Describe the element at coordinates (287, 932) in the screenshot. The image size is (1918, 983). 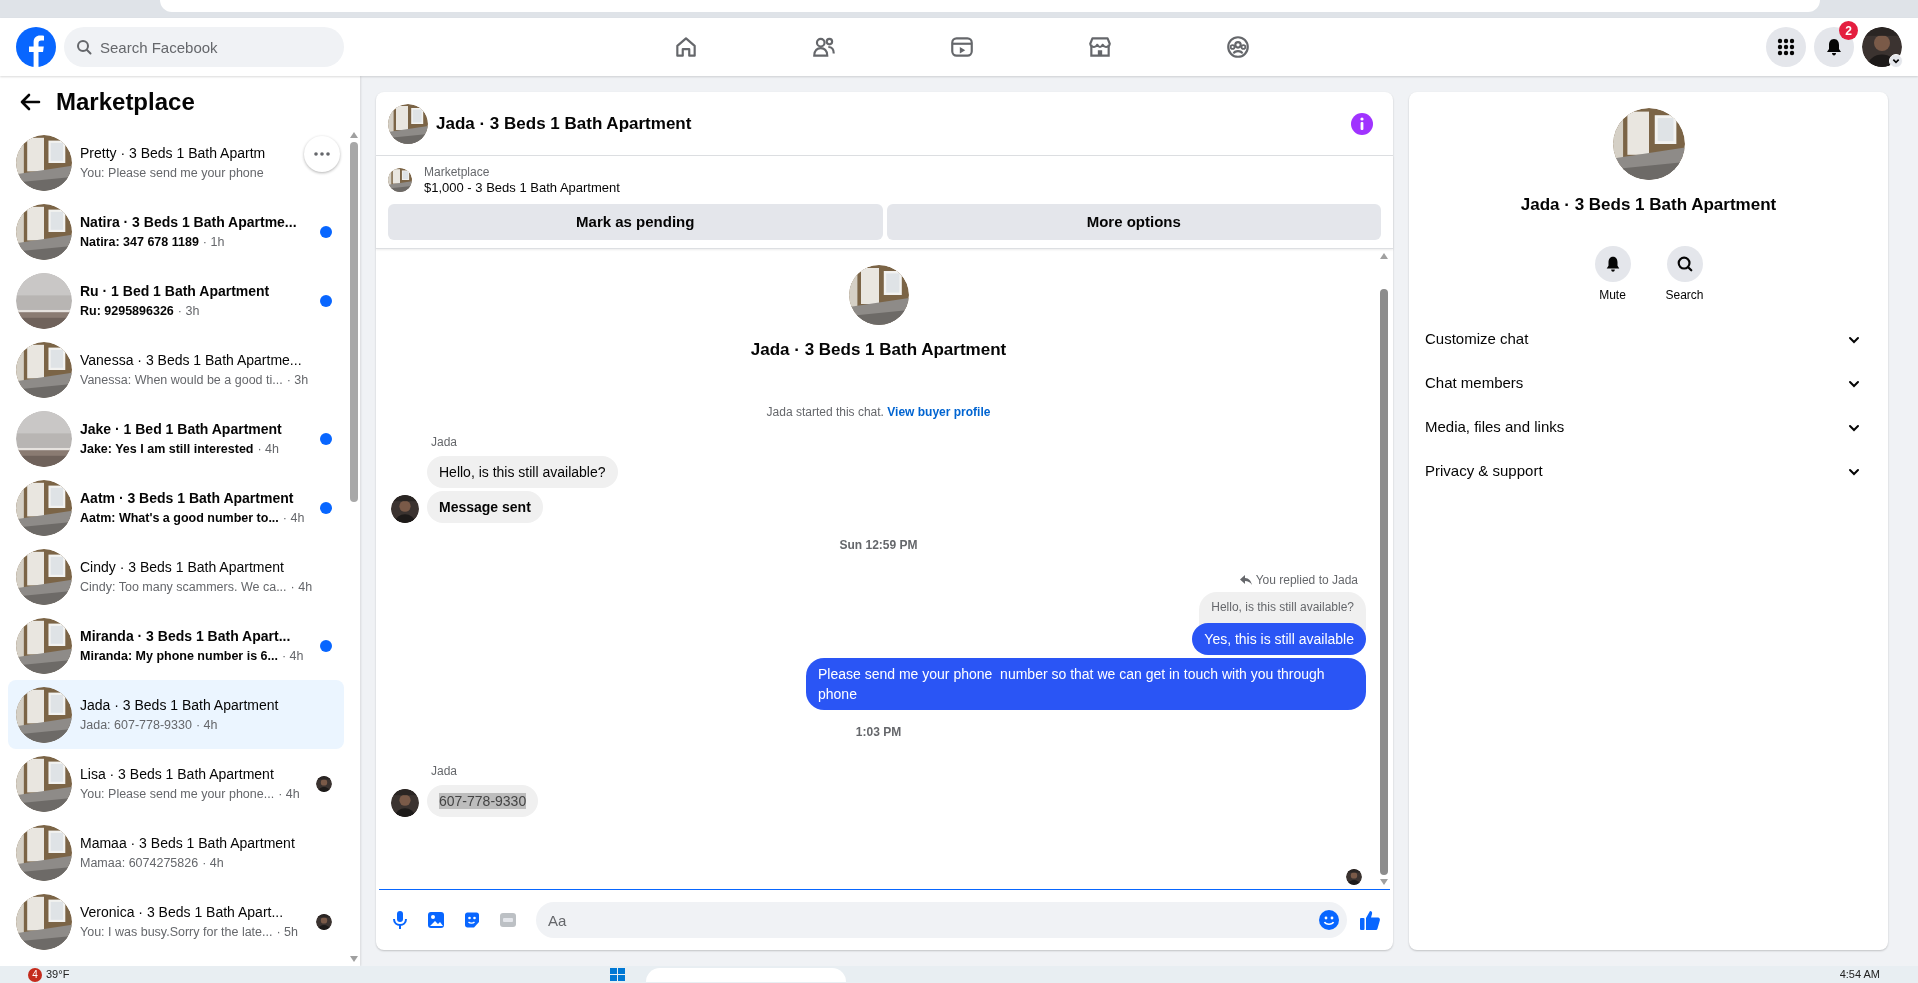
I see `timestamp: · 5h` at that location.